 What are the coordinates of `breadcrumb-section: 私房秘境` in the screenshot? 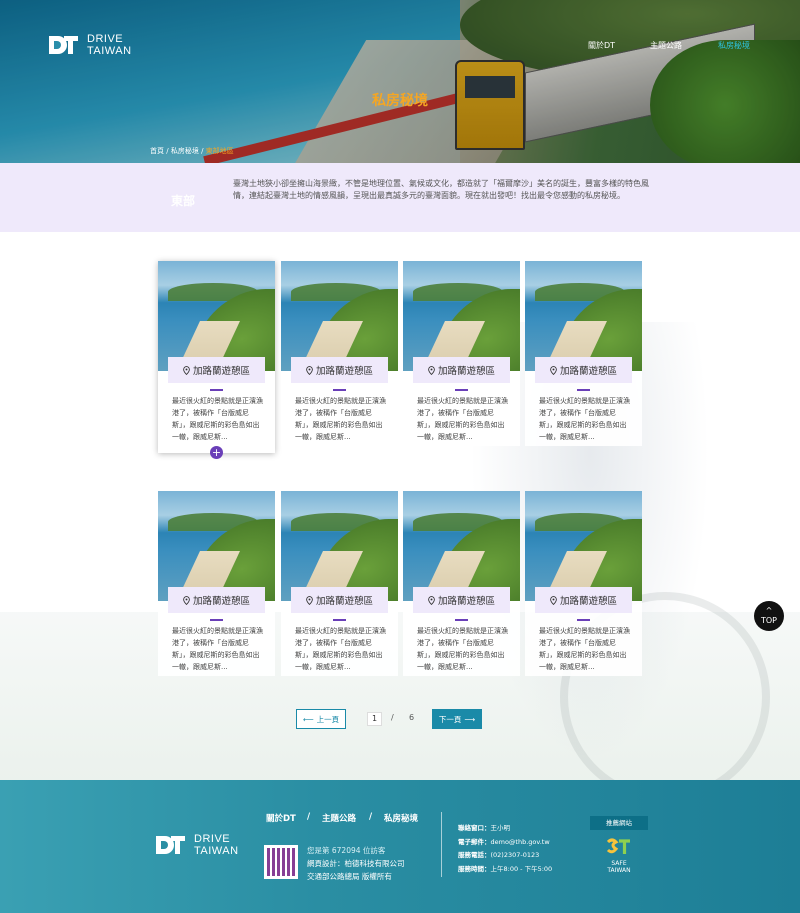 It's located at (185, 151).